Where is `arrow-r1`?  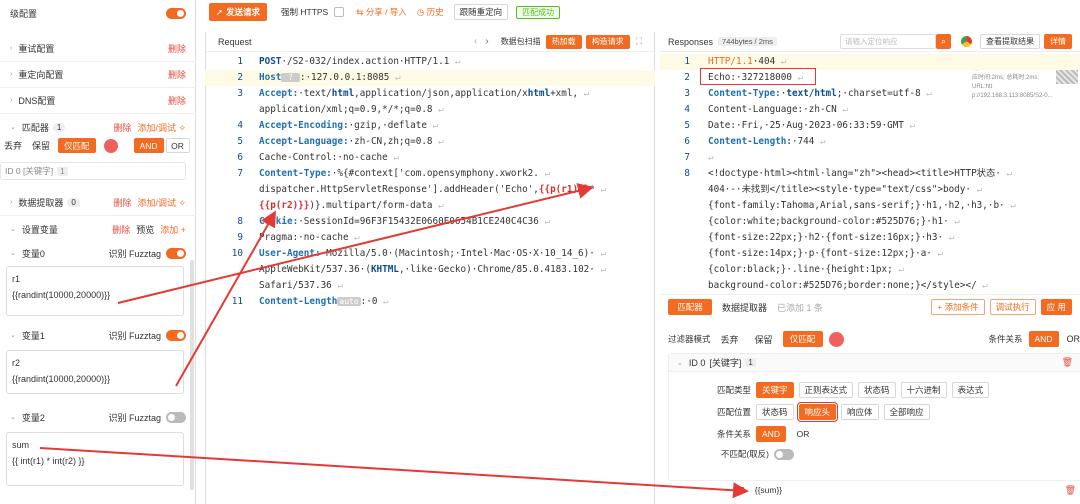 arrow-r1 is located at coordinates (355, 243).